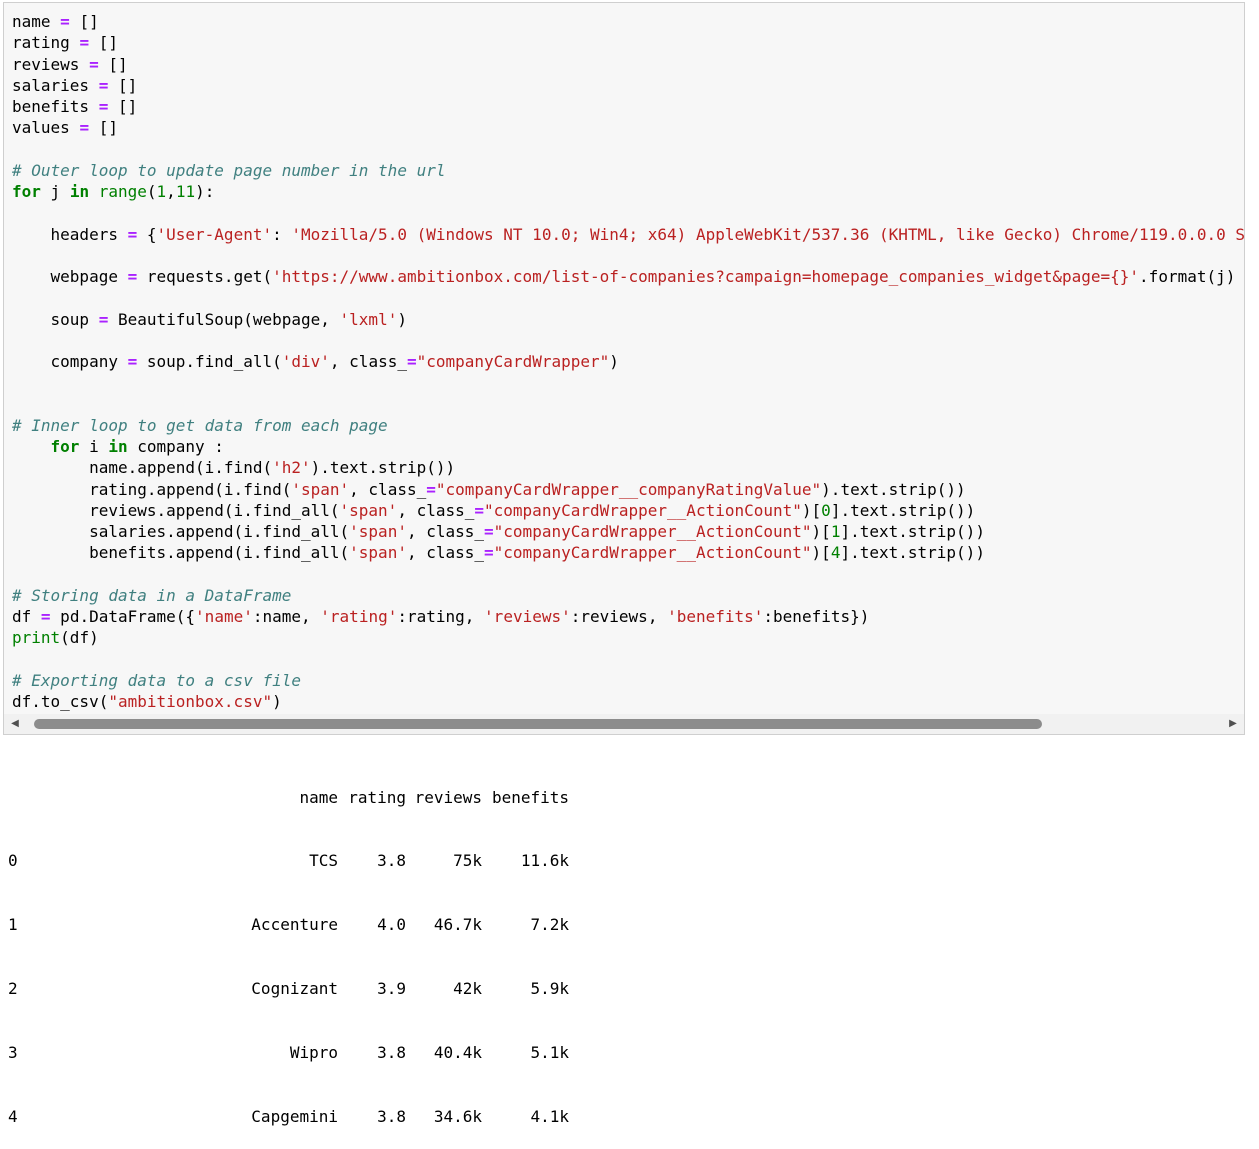  I want to click on code-token: # Inner loop to get data from each page, so click(200, 425).